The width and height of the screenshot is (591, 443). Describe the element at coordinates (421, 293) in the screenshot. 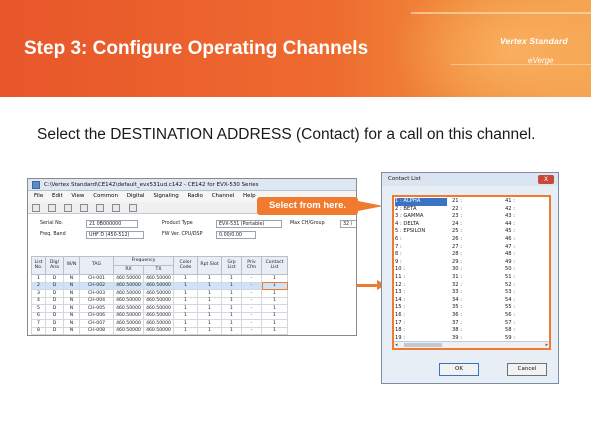

I see `list-item: 13 :` at that location.